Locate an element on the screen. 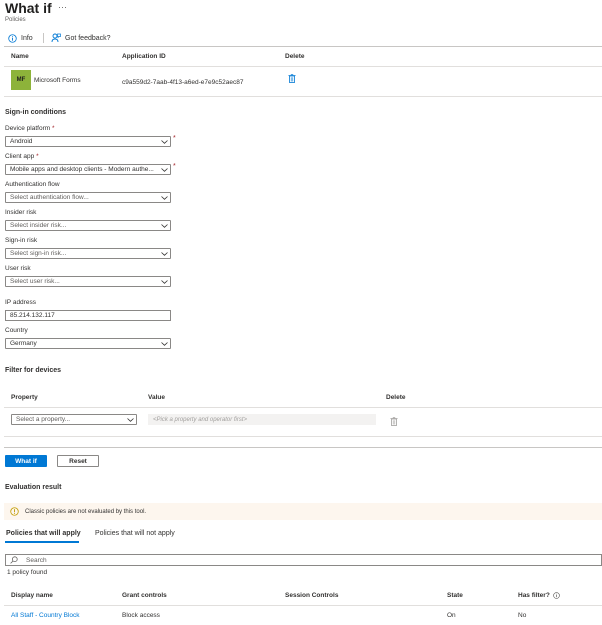 Image resolution: width=602 pixels, height=625 pixels. what-if-button: What if is located at coordinates (26, 461).